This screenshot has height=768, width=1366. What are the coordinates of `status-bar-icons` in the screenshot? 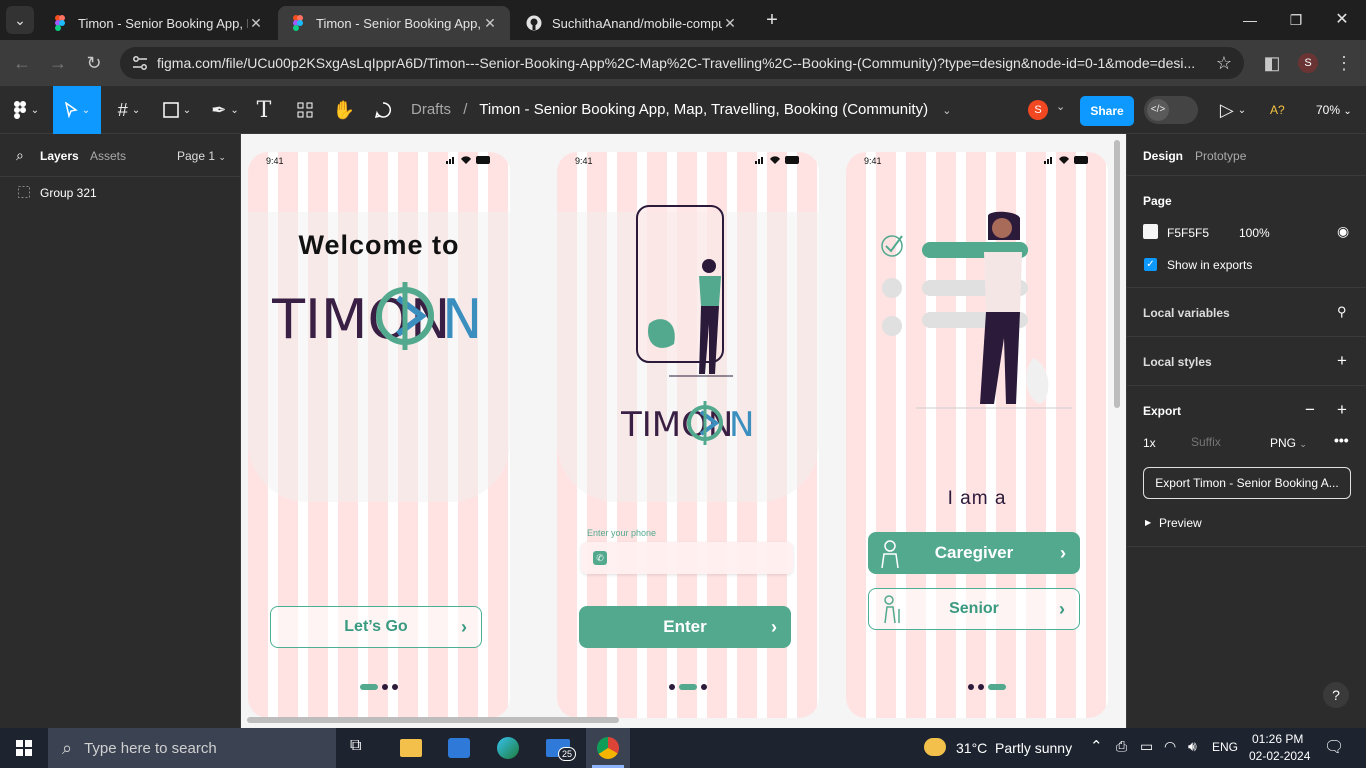 It's located at (777, 160).